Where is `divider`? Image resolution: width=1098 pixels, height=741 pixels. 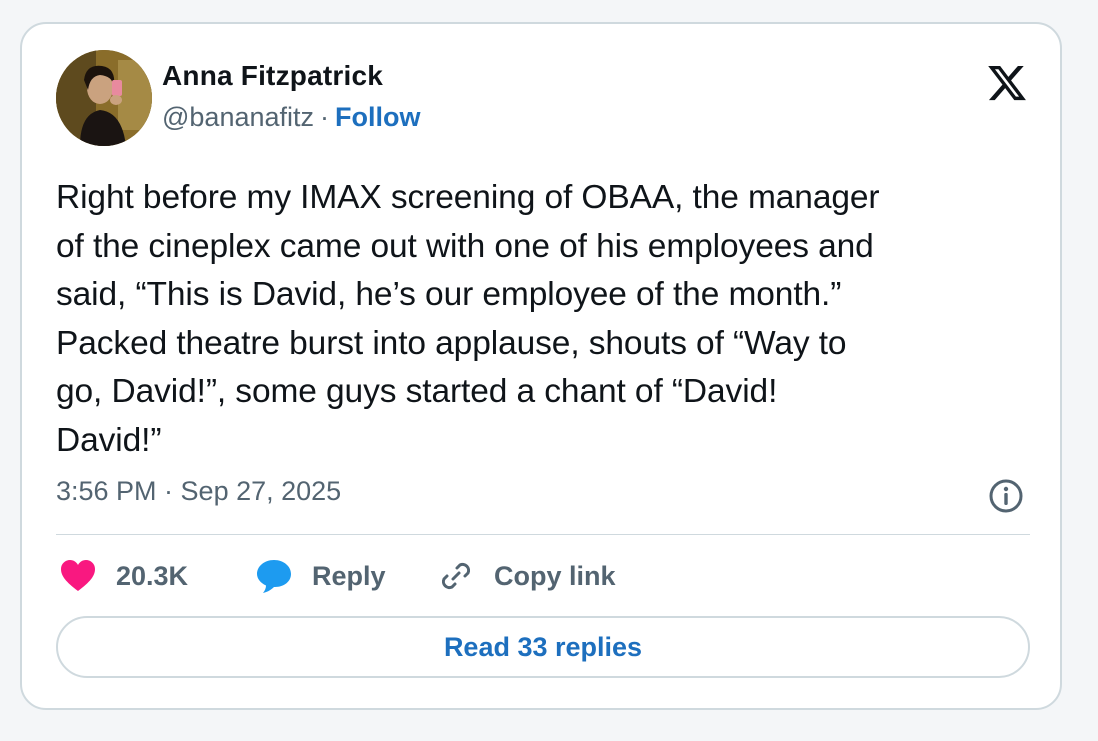 divider is located at coordinates (543, 534).